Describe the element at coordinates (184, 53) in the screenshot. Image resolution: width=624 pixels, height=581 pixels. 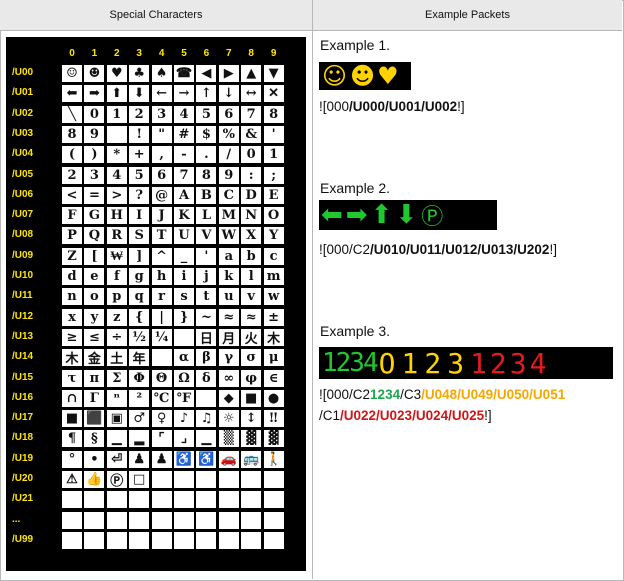
I see `column-label: 5` at that location.